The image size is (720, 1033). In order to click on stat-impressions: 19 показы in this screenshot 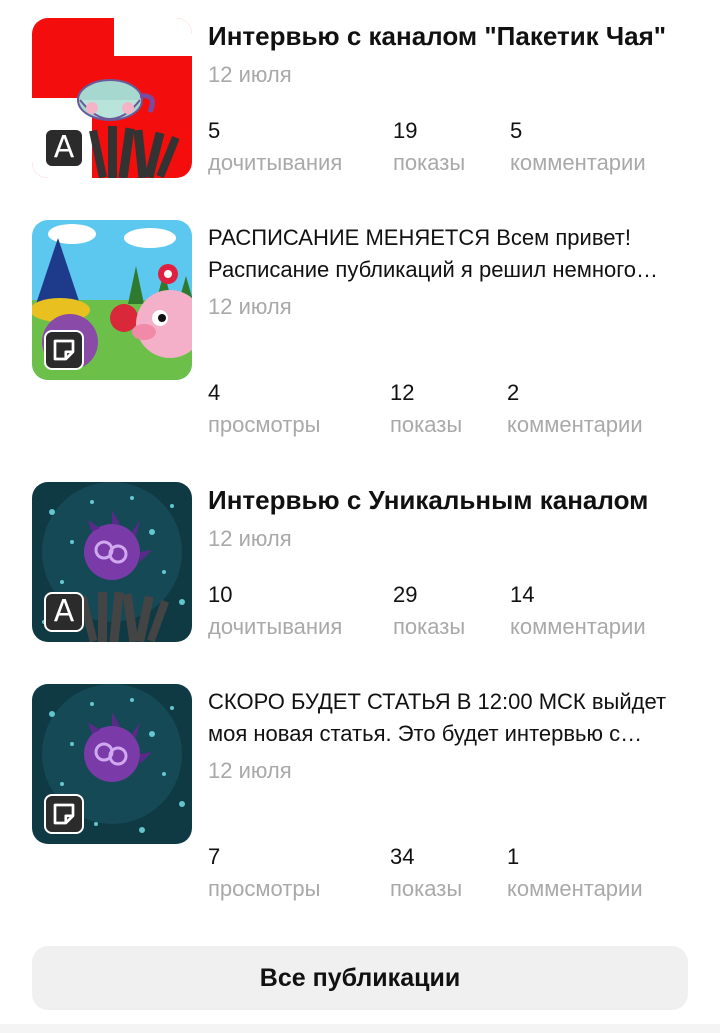, I will do `click(429, 148)`.